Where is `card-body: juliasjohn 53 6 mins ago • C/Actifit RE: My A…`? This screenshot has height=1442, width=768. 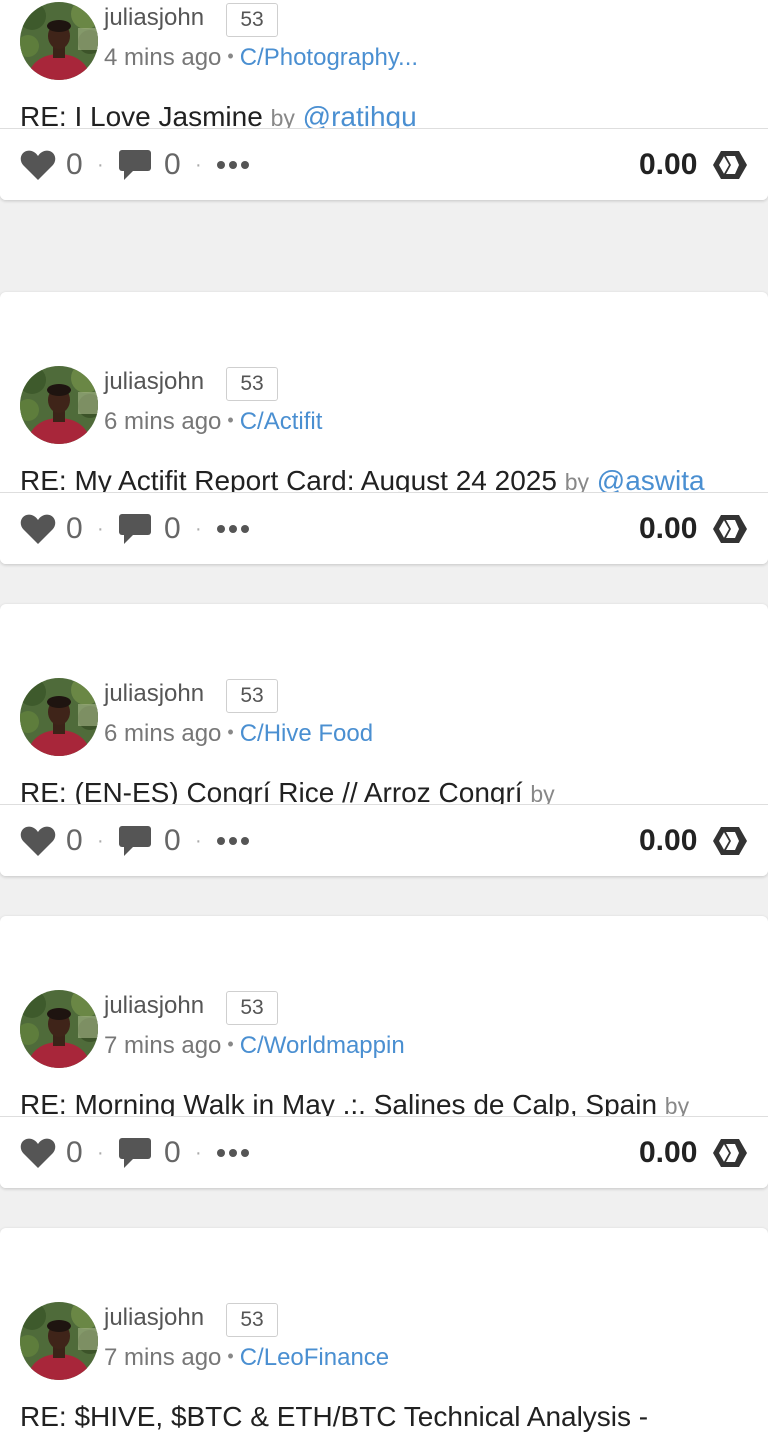
card-body: juliasjohn 53 6 mins ago • C/Actifit RE: My A… is located at coordinates (384, 394).